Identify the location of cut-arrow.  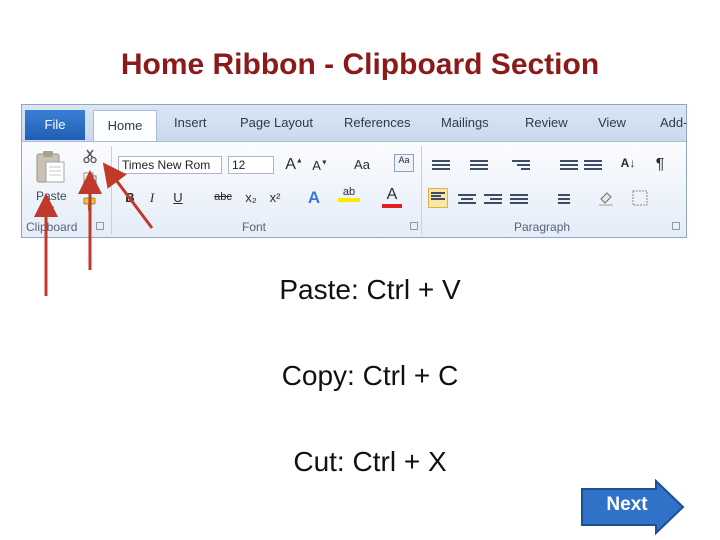
(128, 195).